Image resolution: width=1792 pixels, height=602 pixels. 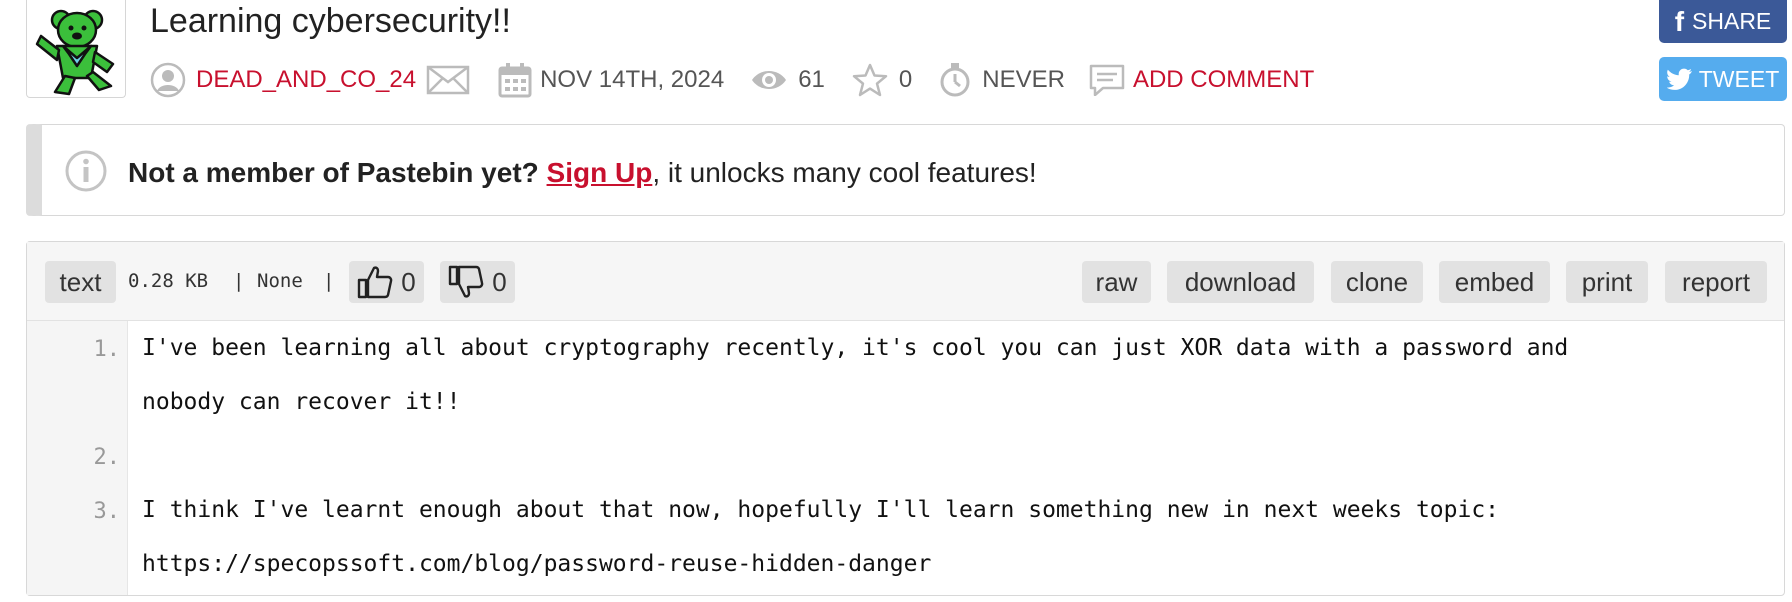 I want to click on notice-rest-text: , it unlocks many cool features!, so click(x=844, y=172).